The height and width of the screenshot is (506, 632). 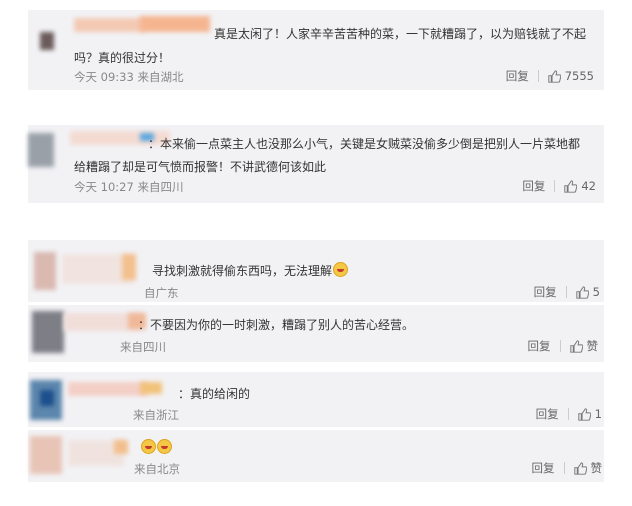 I want to click on like-count: 1, so click(x=598, y=414).